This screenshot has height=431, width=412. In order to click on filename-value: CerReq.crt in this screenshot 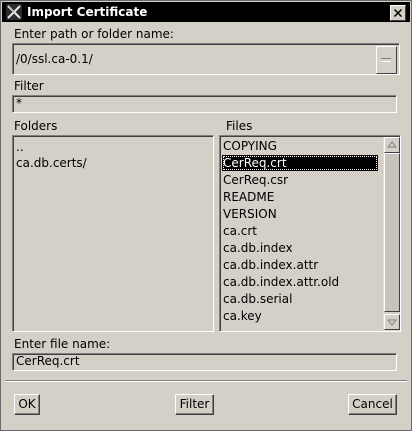, I will do `click(48, 361)`.